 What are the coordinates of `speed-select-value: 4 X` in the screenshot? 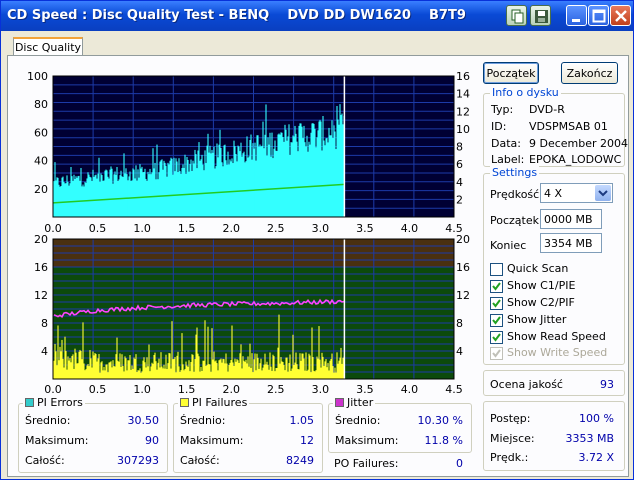 It's located at (553, 193).